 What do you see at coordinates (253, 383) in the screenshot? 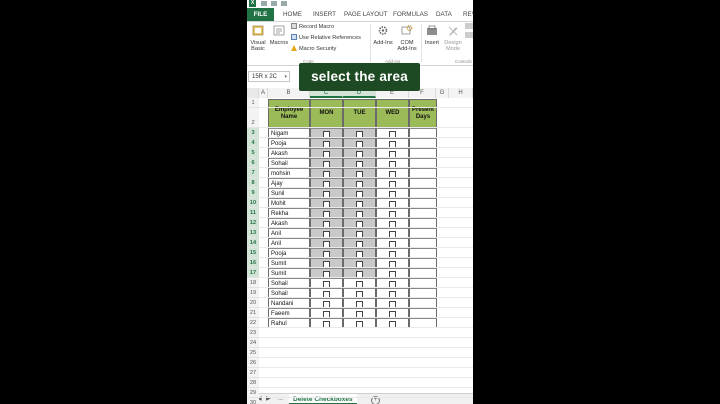
I see `row-header-28: 28` at bounding box center [253, 383].